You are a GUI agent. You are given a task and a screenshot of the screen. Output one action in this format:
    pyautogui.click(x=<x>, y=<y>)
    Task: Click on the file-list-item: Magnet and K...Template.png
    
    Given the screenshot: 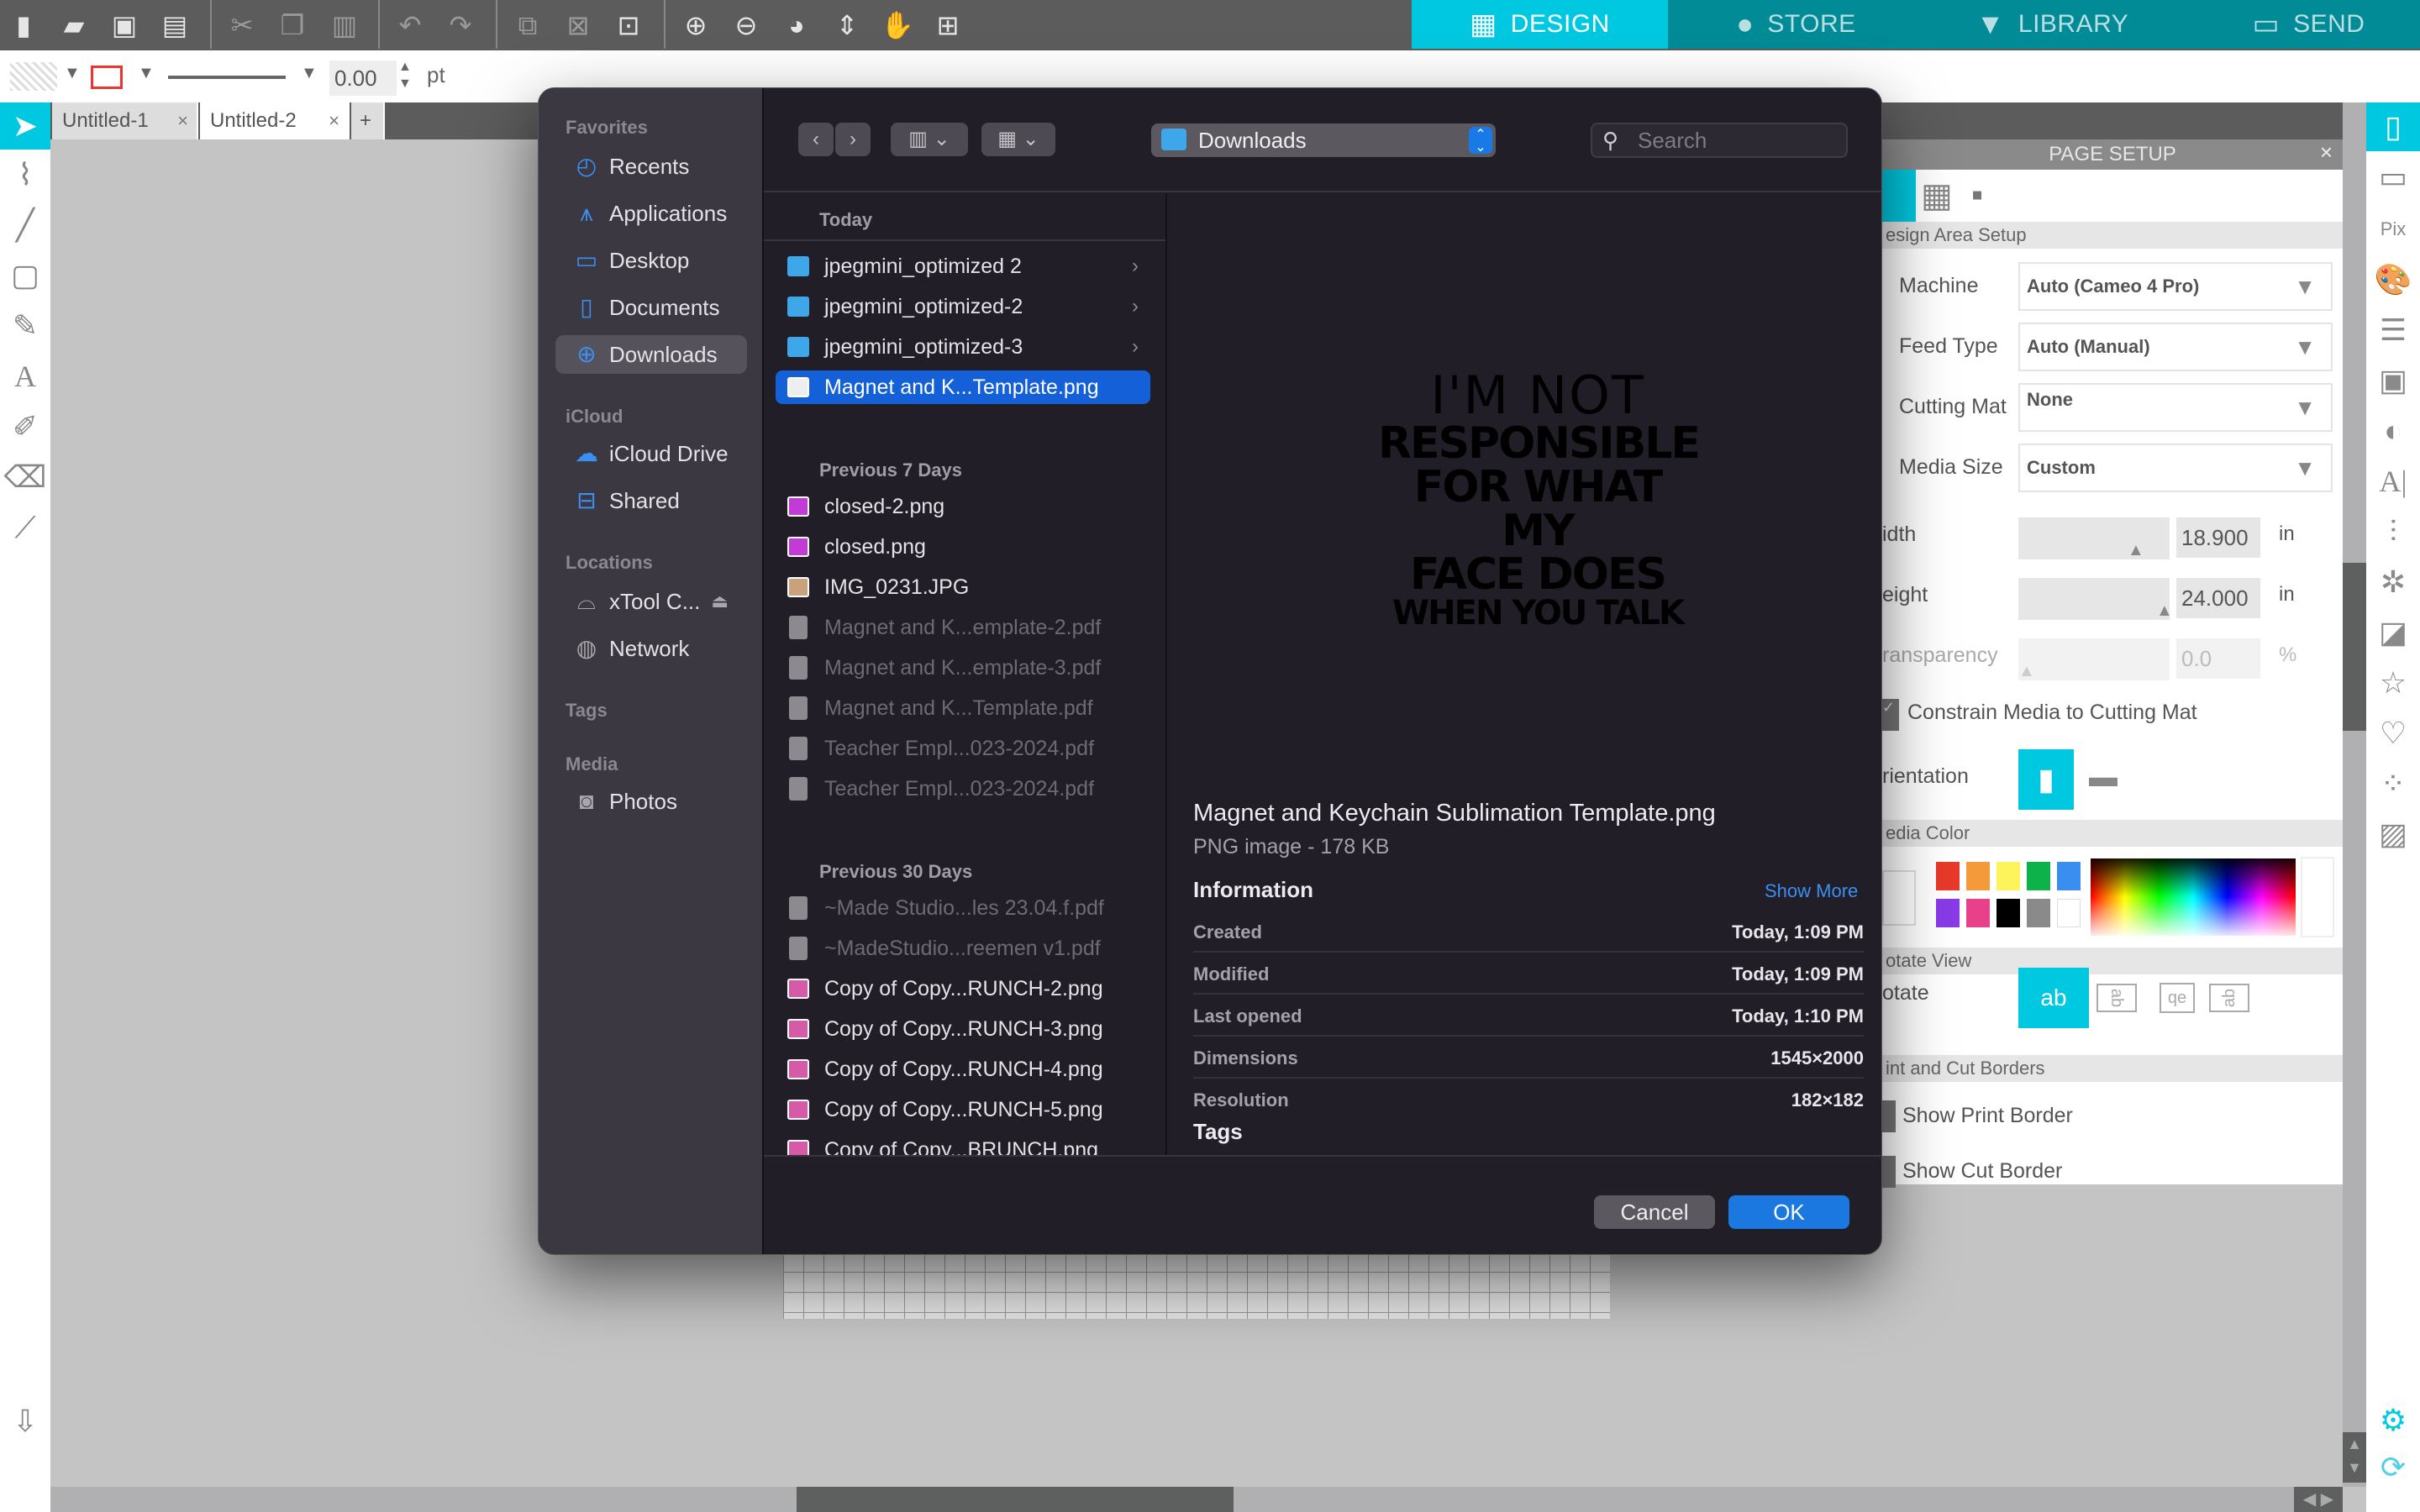 What is the action you would take?
    pyautogui.click(x=963, y=387)
    